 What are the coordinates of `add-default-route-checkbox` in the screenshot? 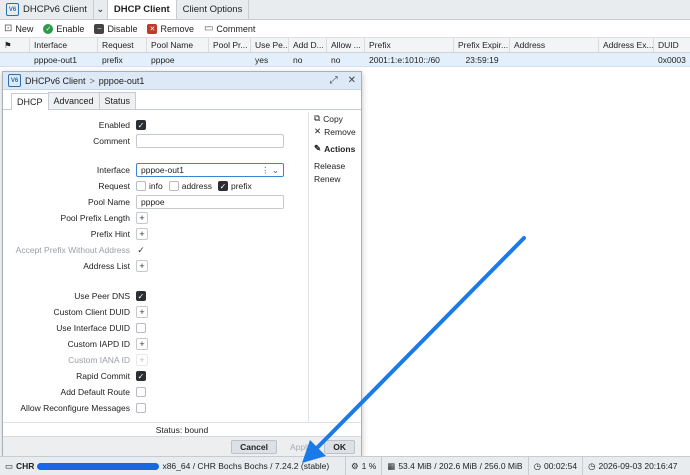 It's located at (141, 392).